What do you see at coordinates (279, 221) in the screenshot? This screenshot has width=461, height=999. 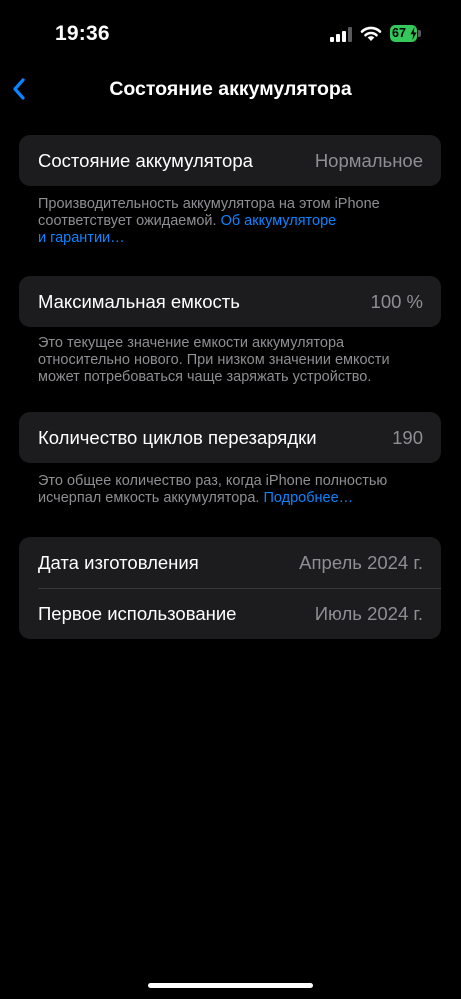 I see `about-battery-link: Об аккумуляторе` at bounding box center [279, 221].